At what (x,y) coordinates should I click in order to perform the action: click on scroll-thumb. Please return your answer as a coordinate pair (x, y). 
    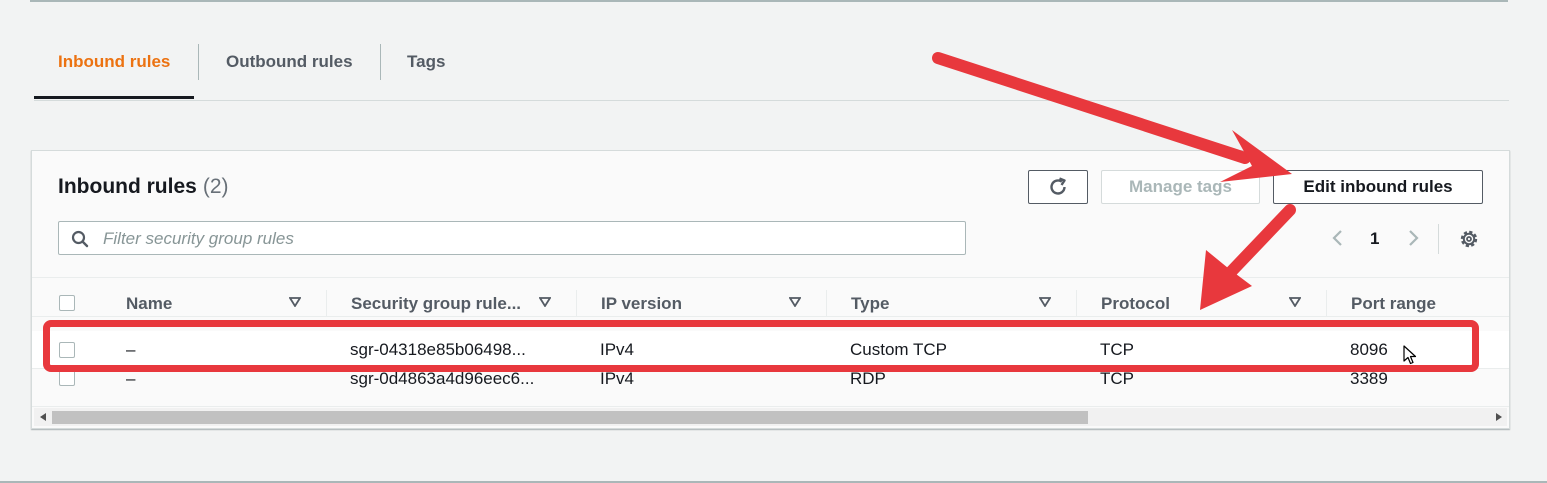
    Looking at the image, I should click on (570, 417).